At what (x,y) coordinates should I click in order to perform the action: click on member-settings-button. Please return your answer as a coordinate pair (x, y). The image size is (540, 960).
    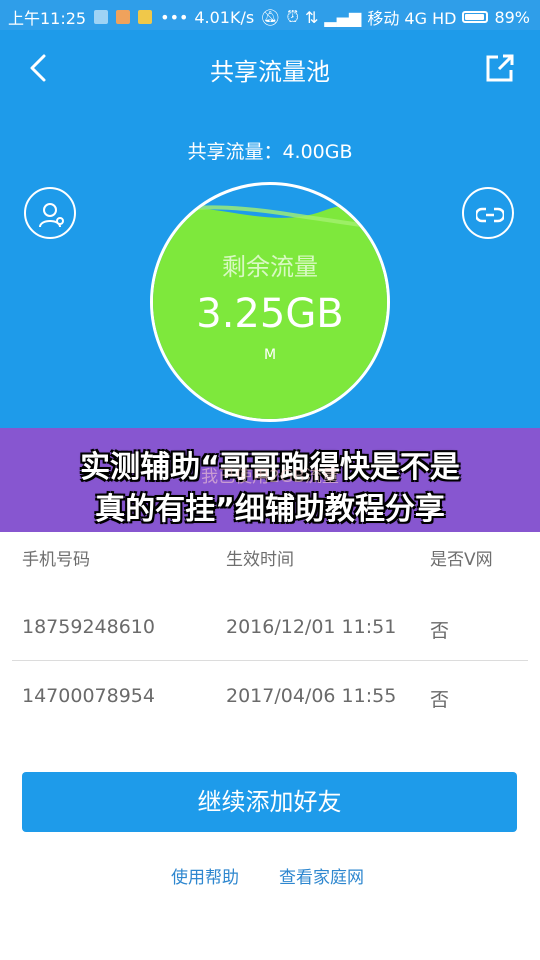
    Looking at the image, I should click on (50, 213).